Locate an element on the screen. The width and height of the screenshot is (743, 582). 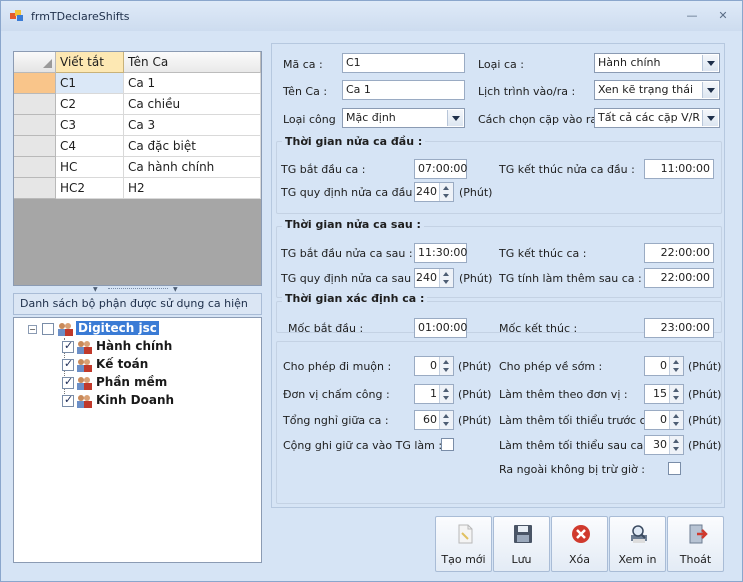
time-unit-stepper: 1 is located at coordinates (434, 394).